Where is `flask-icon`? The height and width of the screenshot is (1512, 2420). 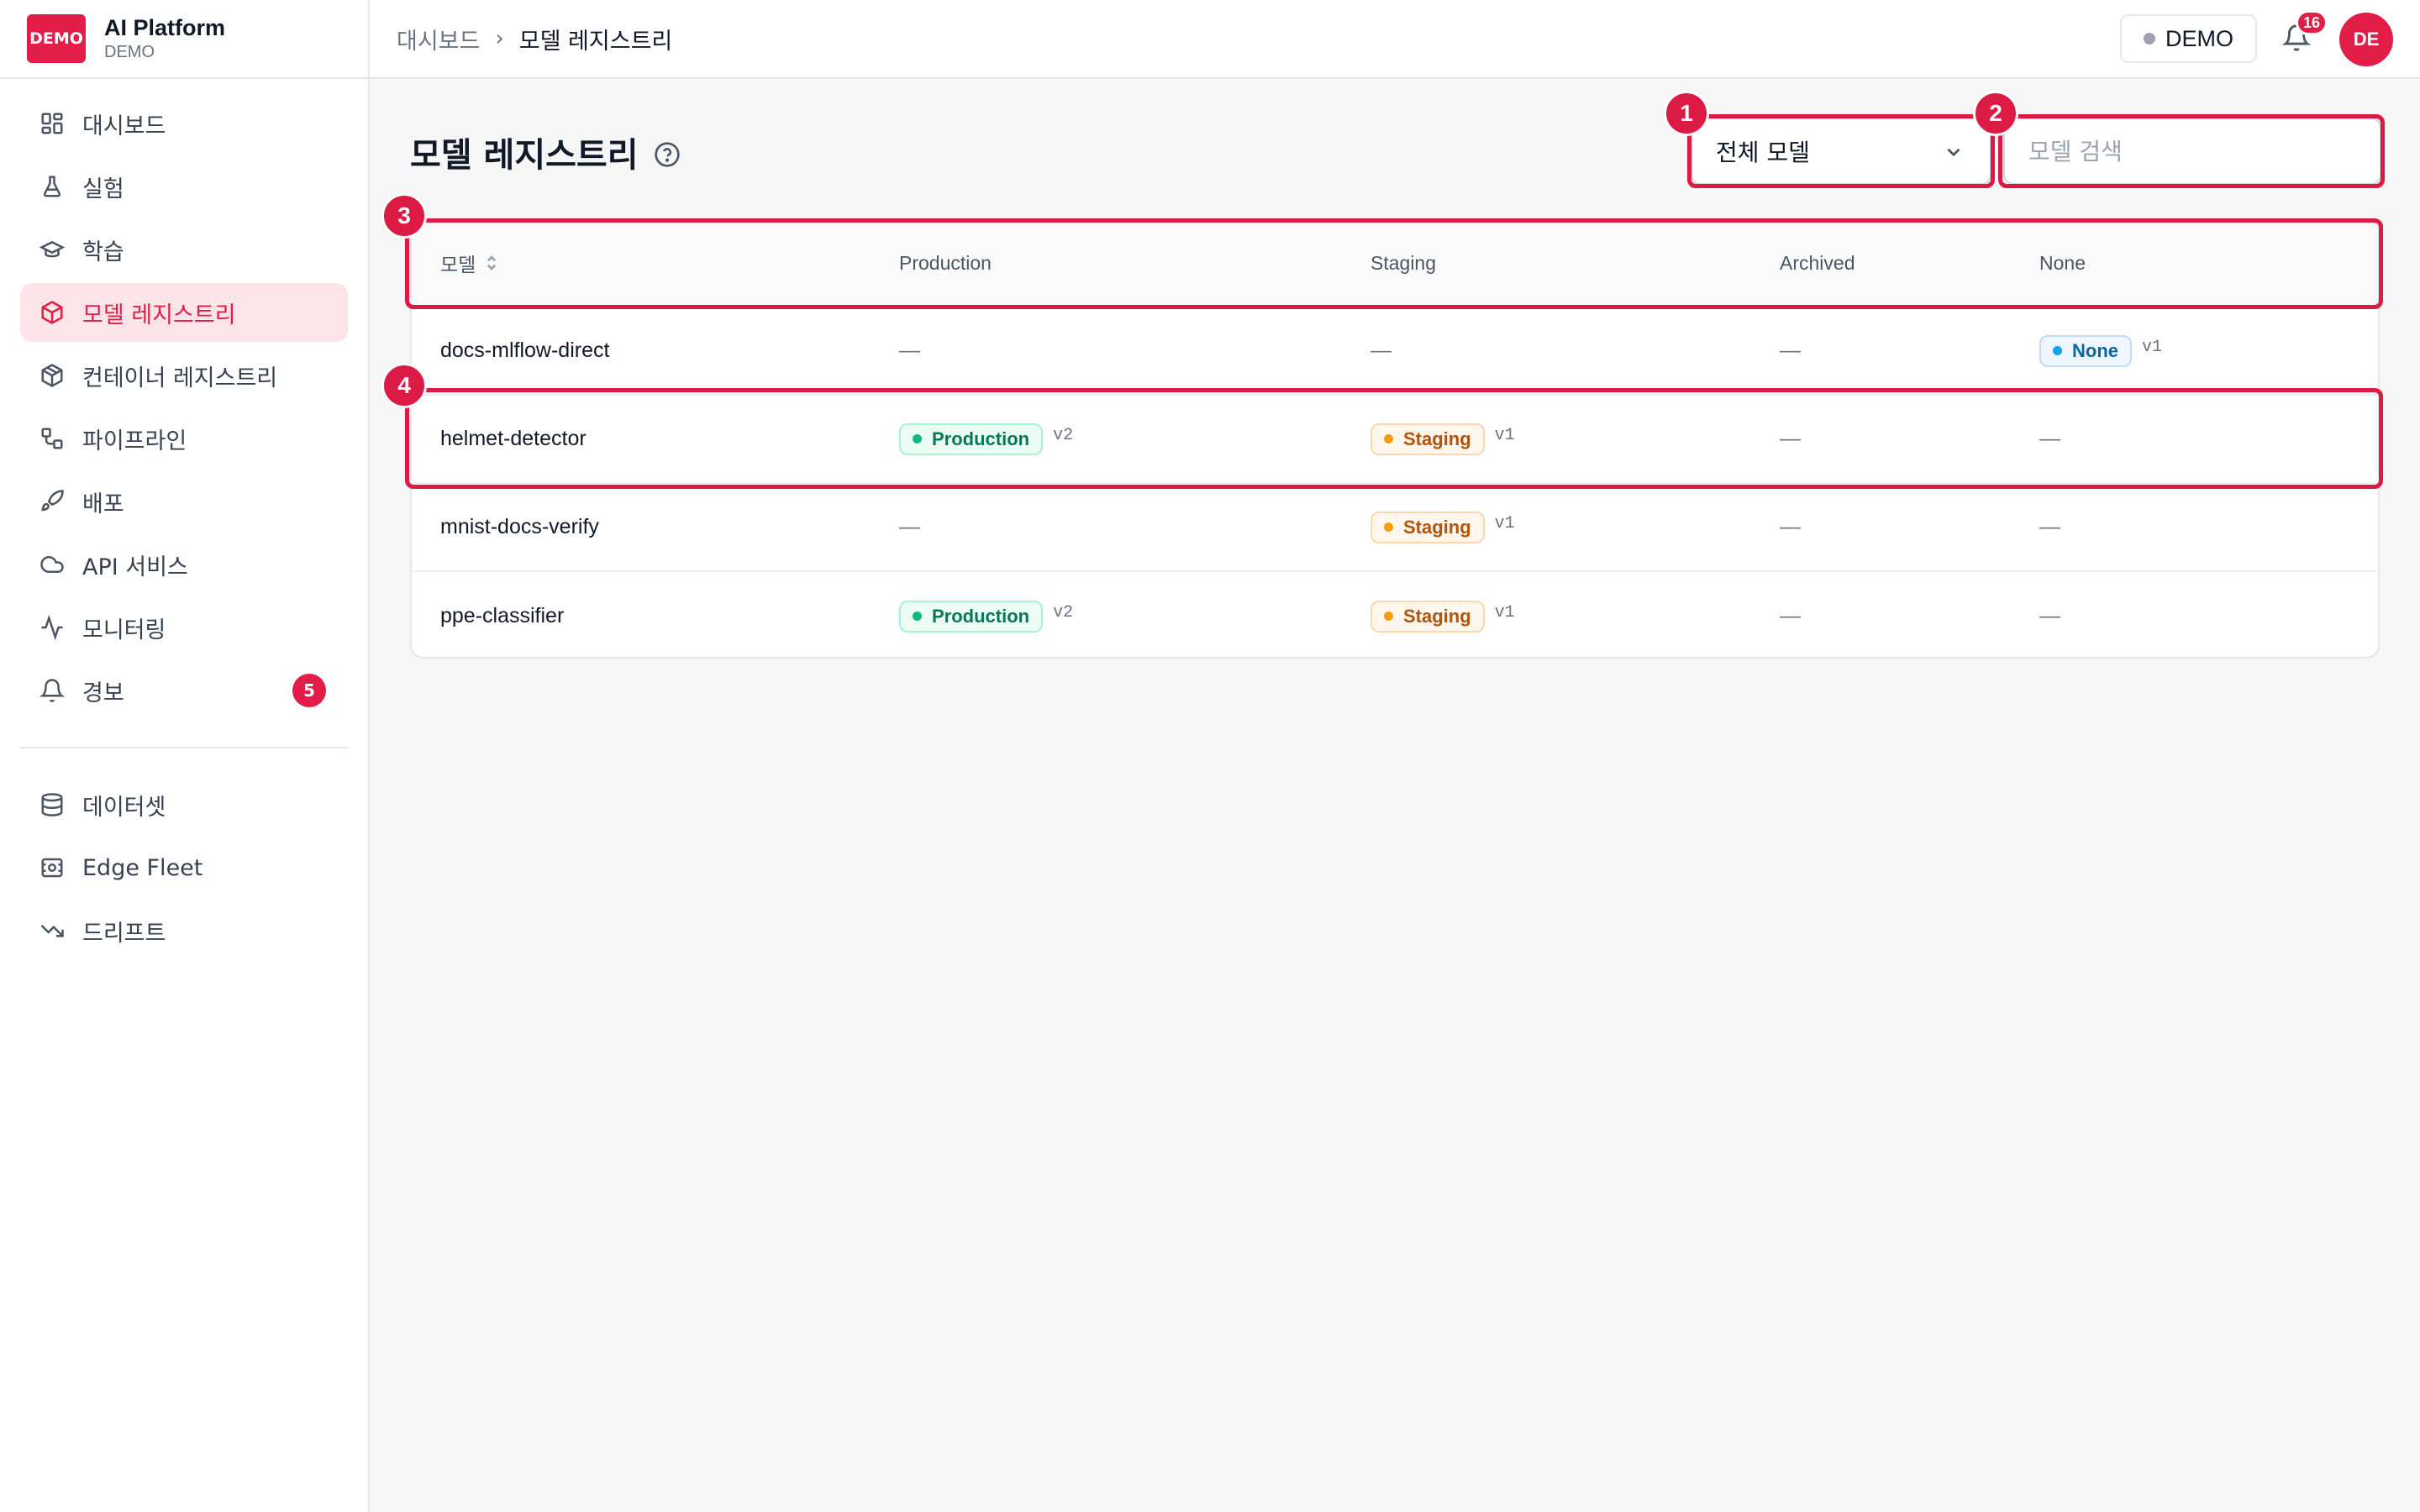
flask-icon is located at coordinates (52, 186).